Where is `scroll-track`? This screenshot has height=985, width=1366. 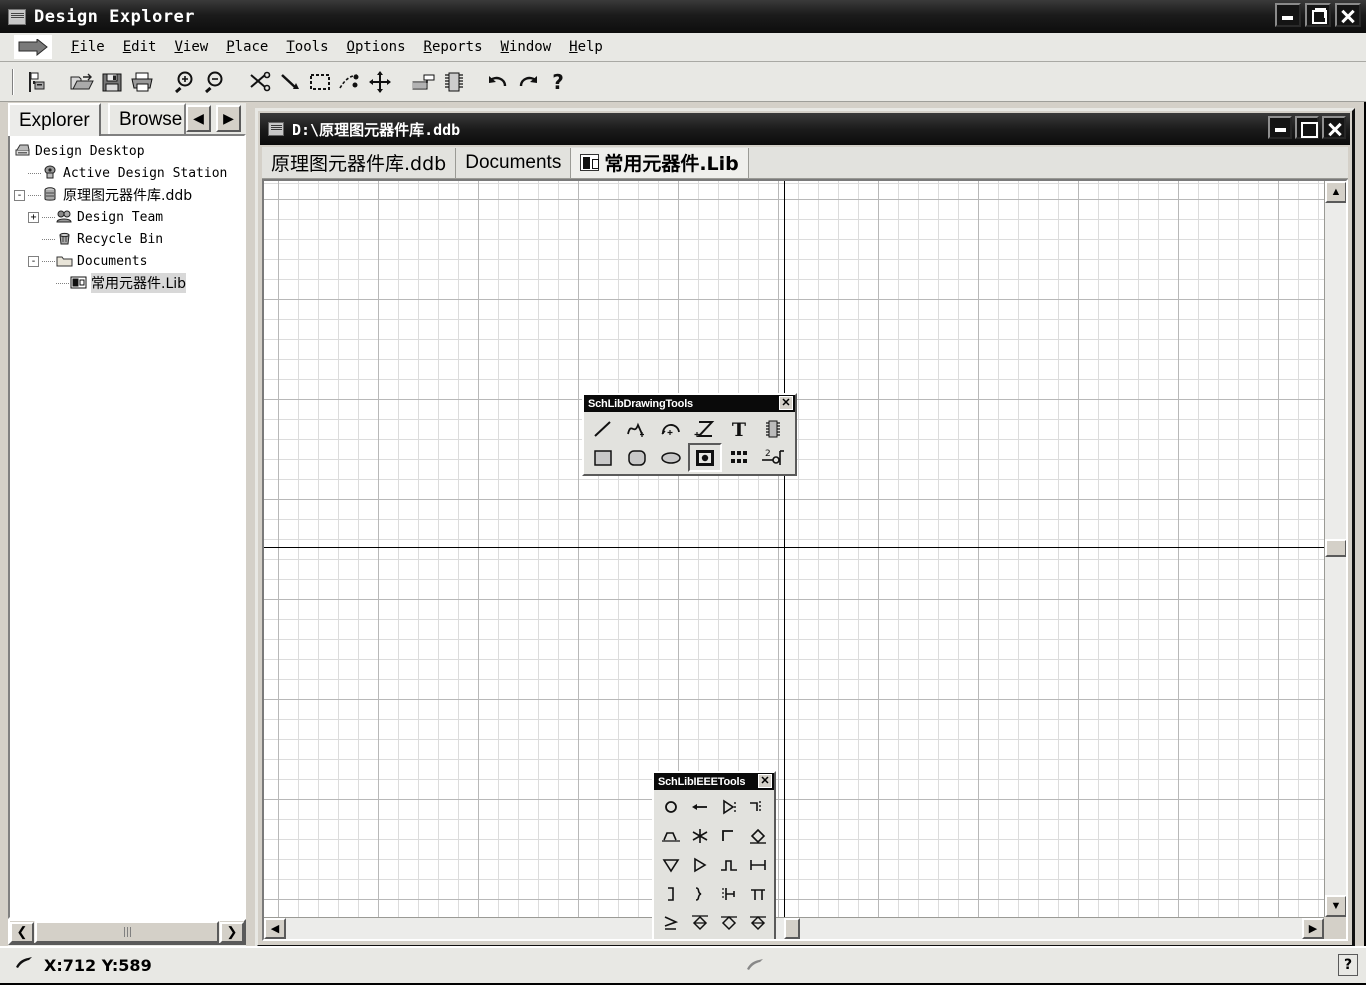
scroll-track is located at coordinates (127, 932).